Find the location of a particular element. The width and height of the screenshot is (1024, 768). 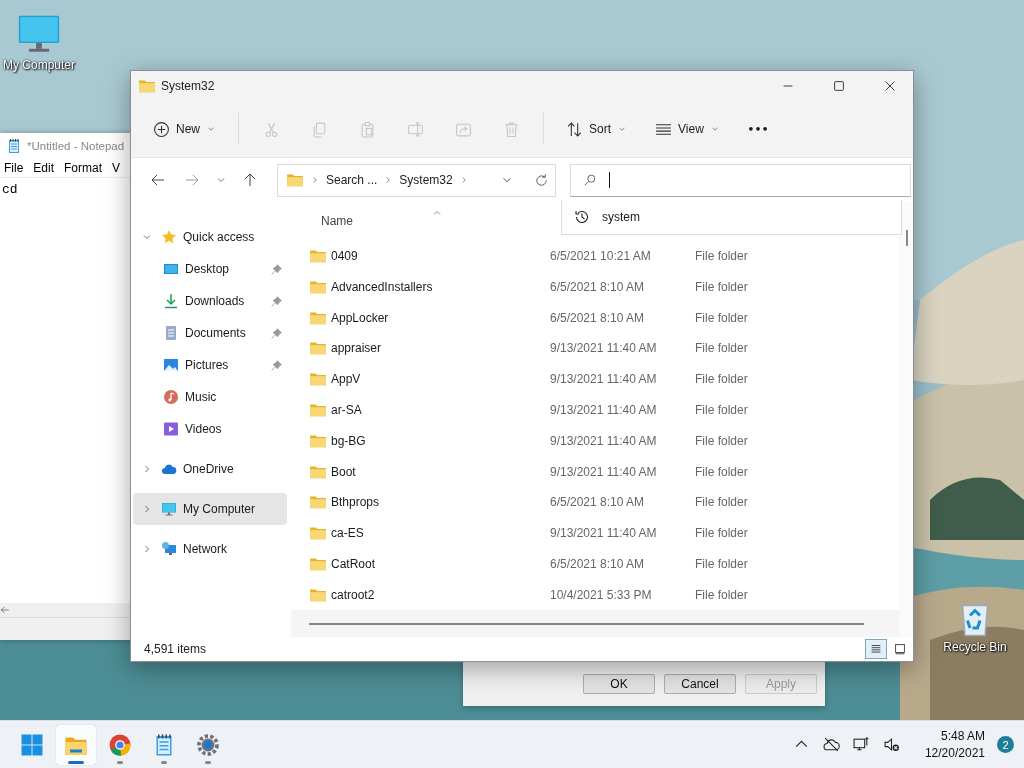

nav-item: Downloads is located at coordinates (210, 301).